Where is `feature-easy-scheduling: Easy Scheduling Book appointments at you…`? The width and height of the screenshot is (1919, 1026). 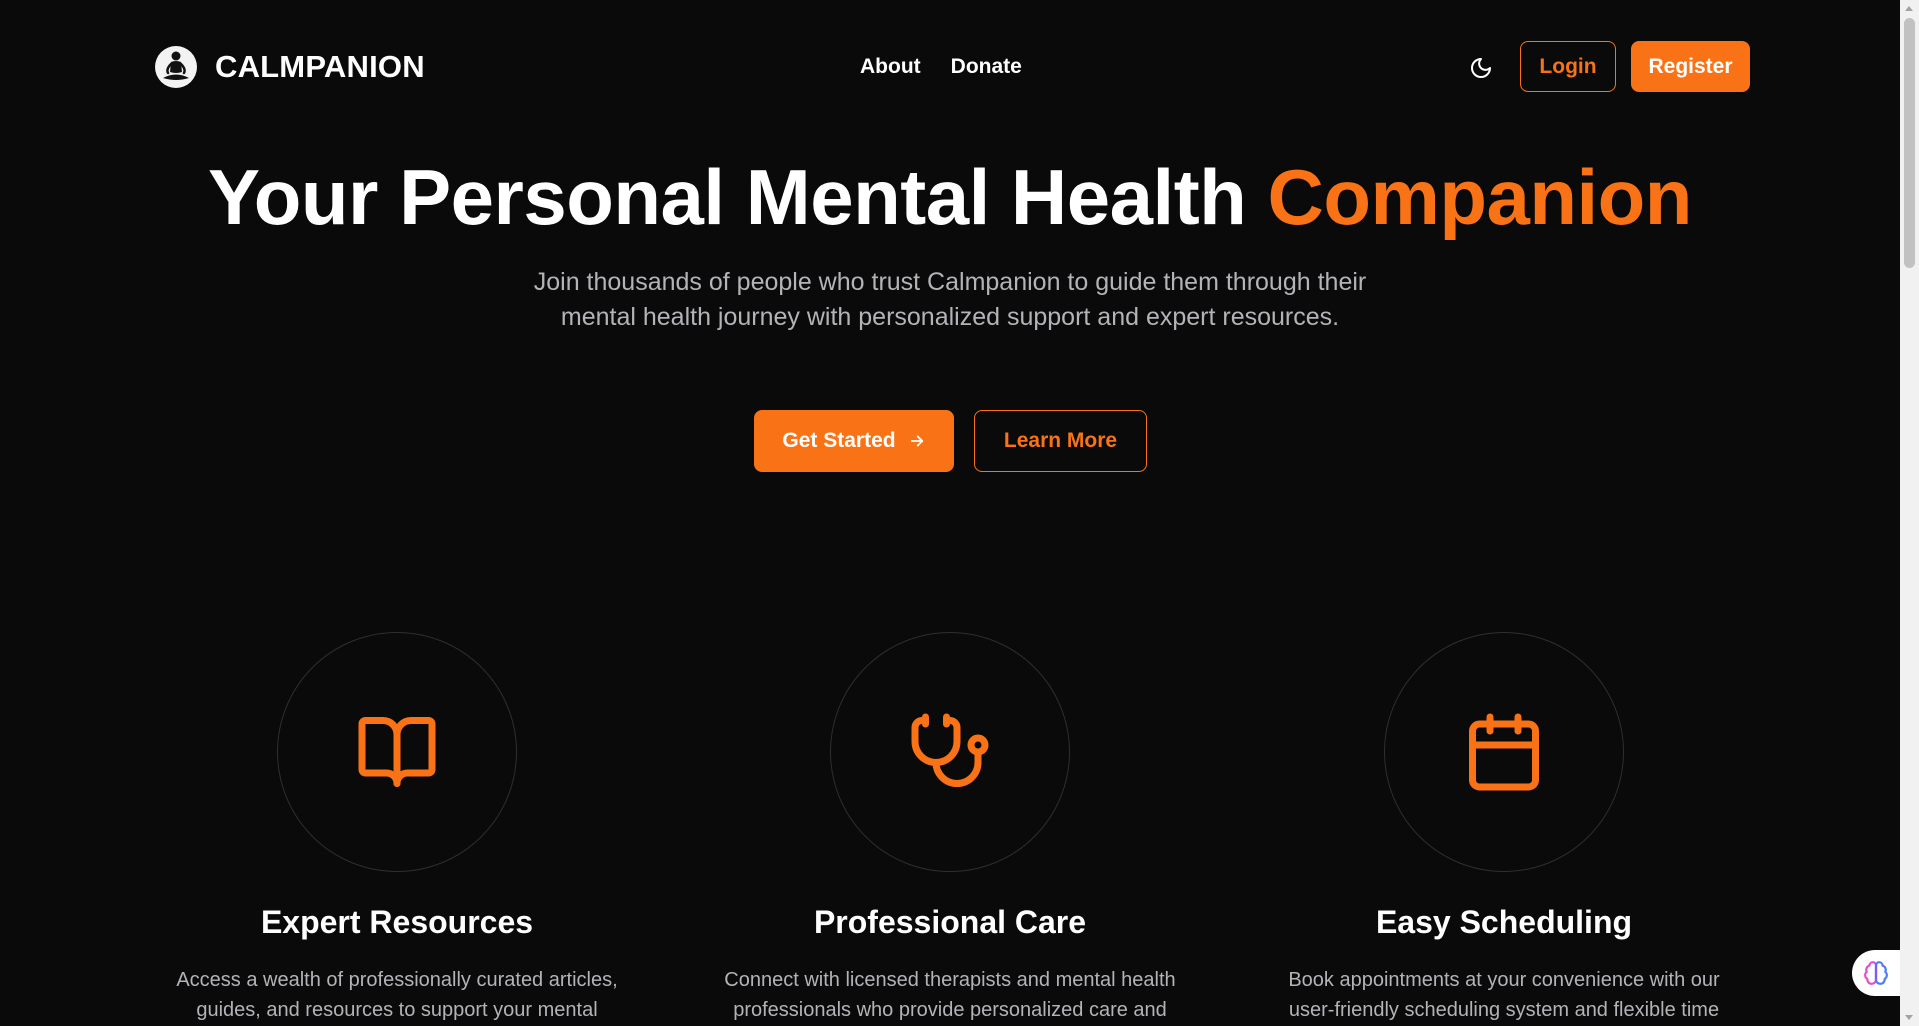 feature-easy-scheduling: Easy Scheduling Book appointments at you… is located at coordinates (1504, 828).